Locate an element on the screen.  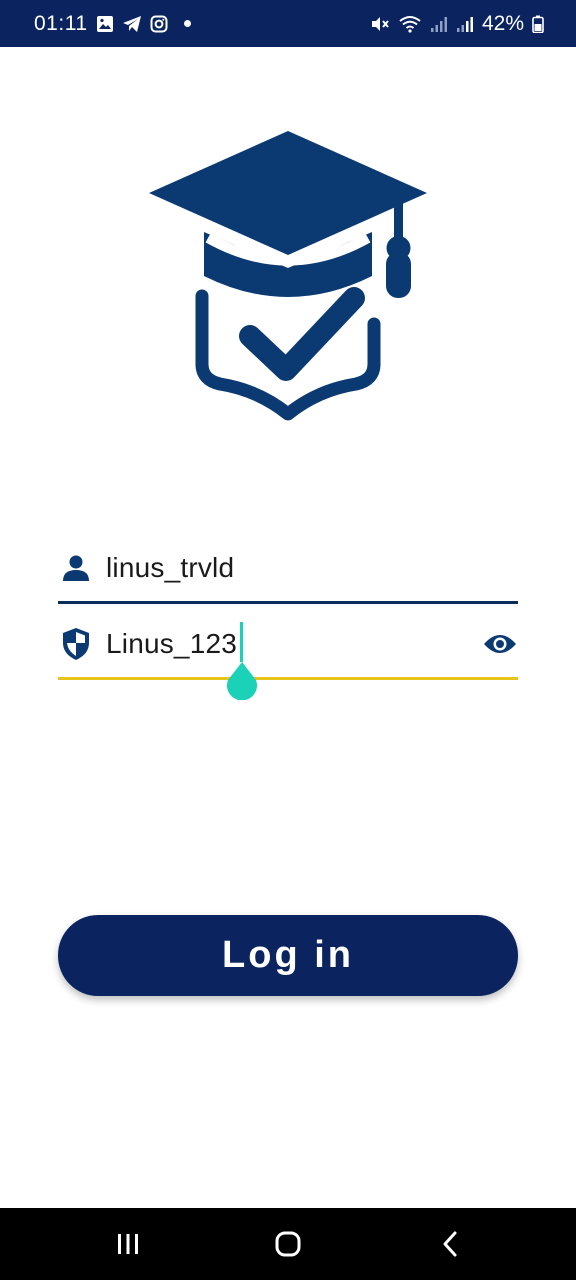
username-value: linus_trvld is located at coordinates (170, 567).